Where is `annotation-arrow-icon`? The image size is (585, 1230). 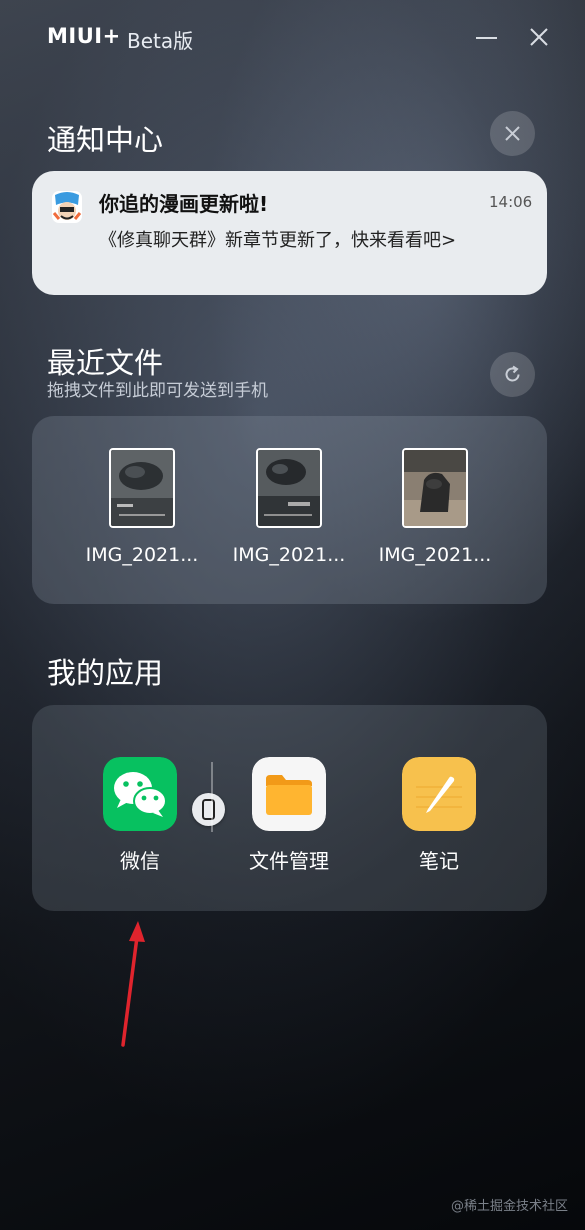
annotation-arrow-icon is located at coordinates (133, 984).